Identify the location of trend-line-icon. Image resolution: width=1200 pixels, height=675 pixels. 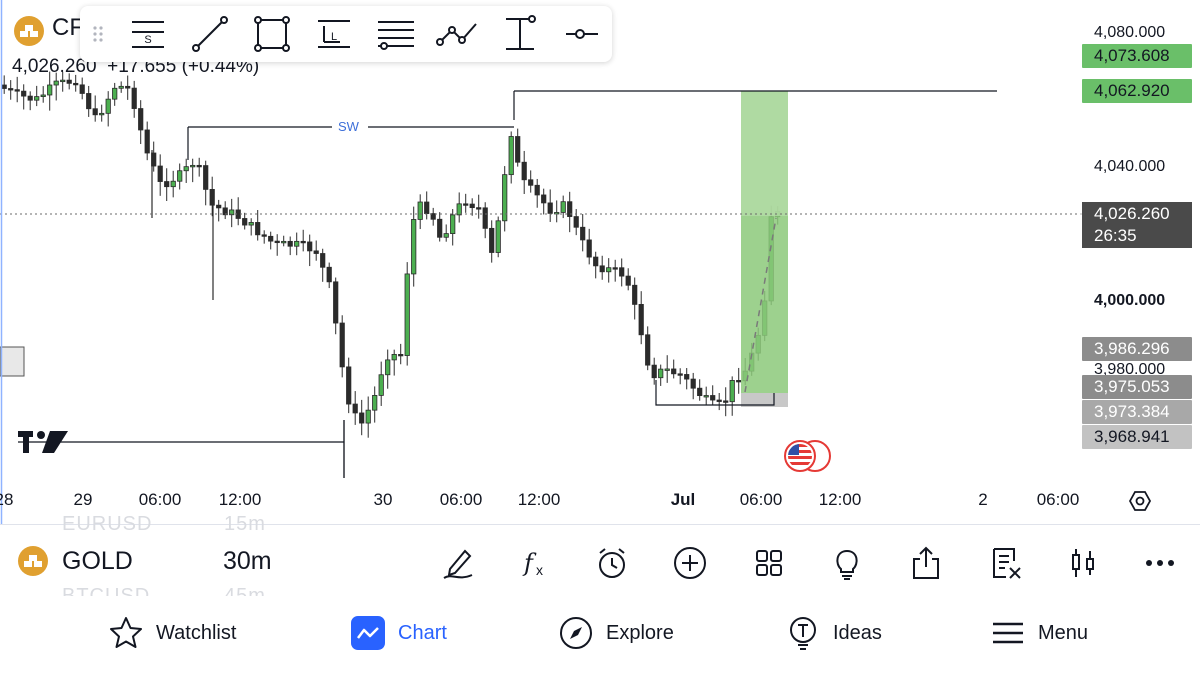
(210, 34).